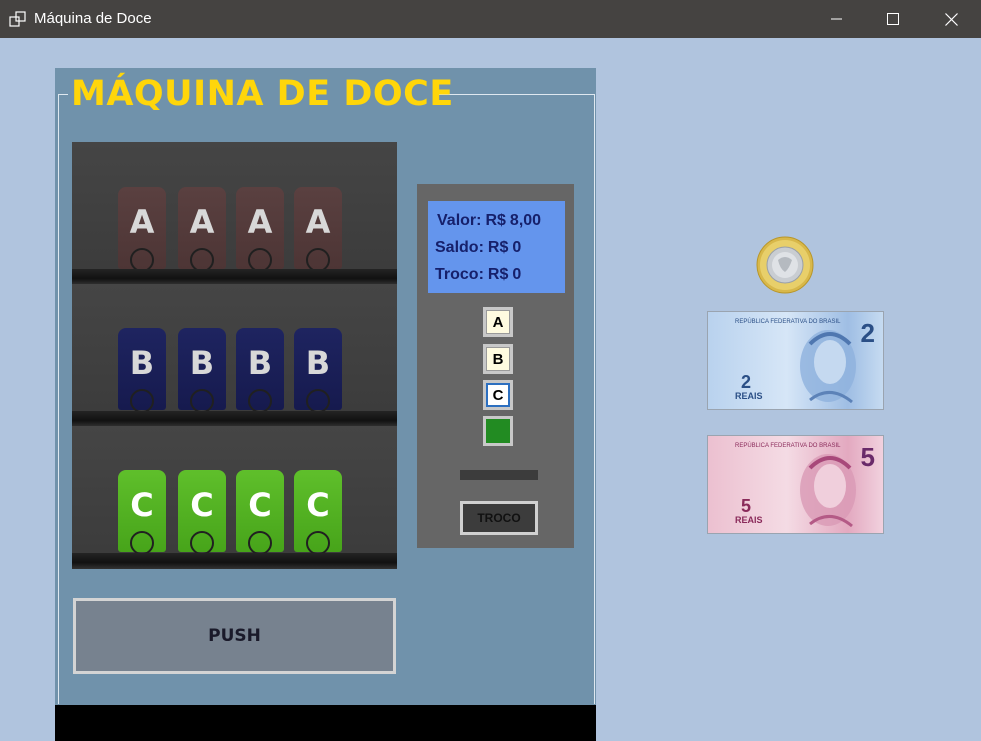 This screenshot has height=741, width=981. I want to click on bill-2-small-value: 2, so click(746, 382).